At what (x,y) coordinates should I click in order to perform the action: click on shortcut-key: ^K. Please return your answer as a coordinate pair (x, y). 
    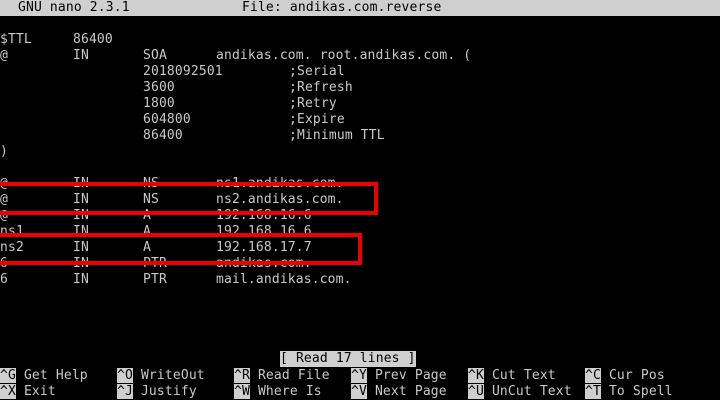
    Looking at the image, I should click on (476, 375).